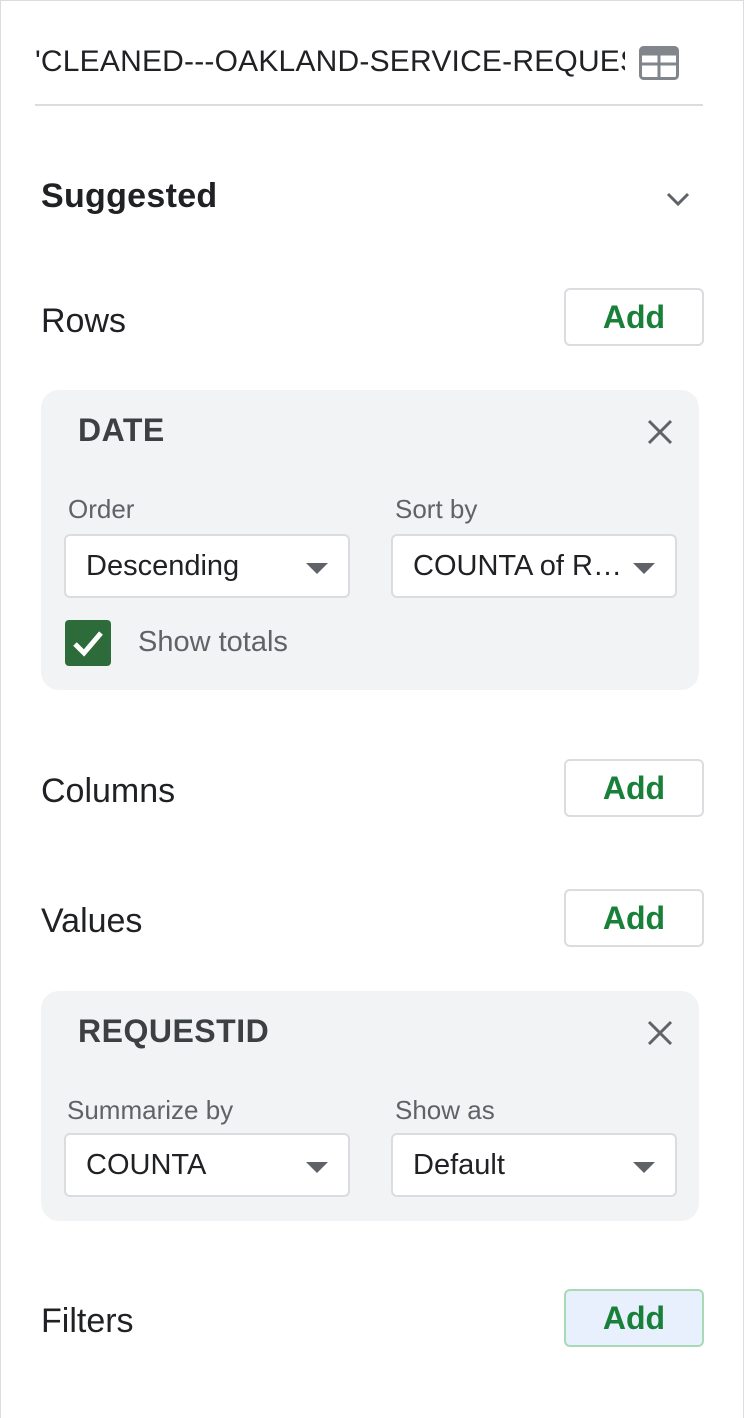 Image resolution: width=744 pixels, height=1418 pixels. What do you see at coordinates (459, 1165) in the screenshot?
I see `show-as-value: Default` at bounding box center [459, 1165].